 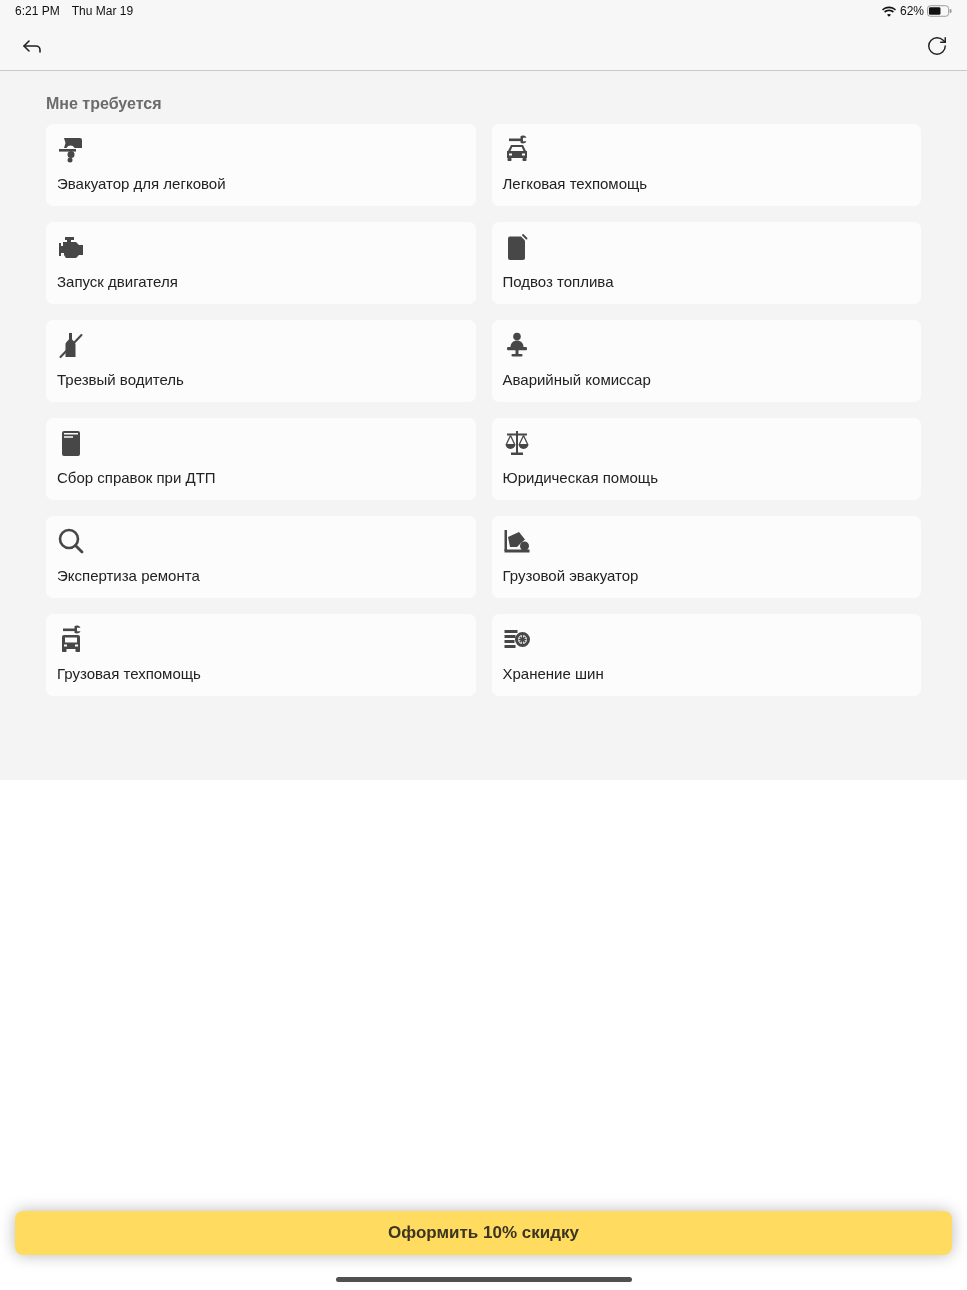 What do you see at coordinates (706, 361) in the screenshot?
I see `service-card: Аварийный комиссар` at bounding box center [706, 361].